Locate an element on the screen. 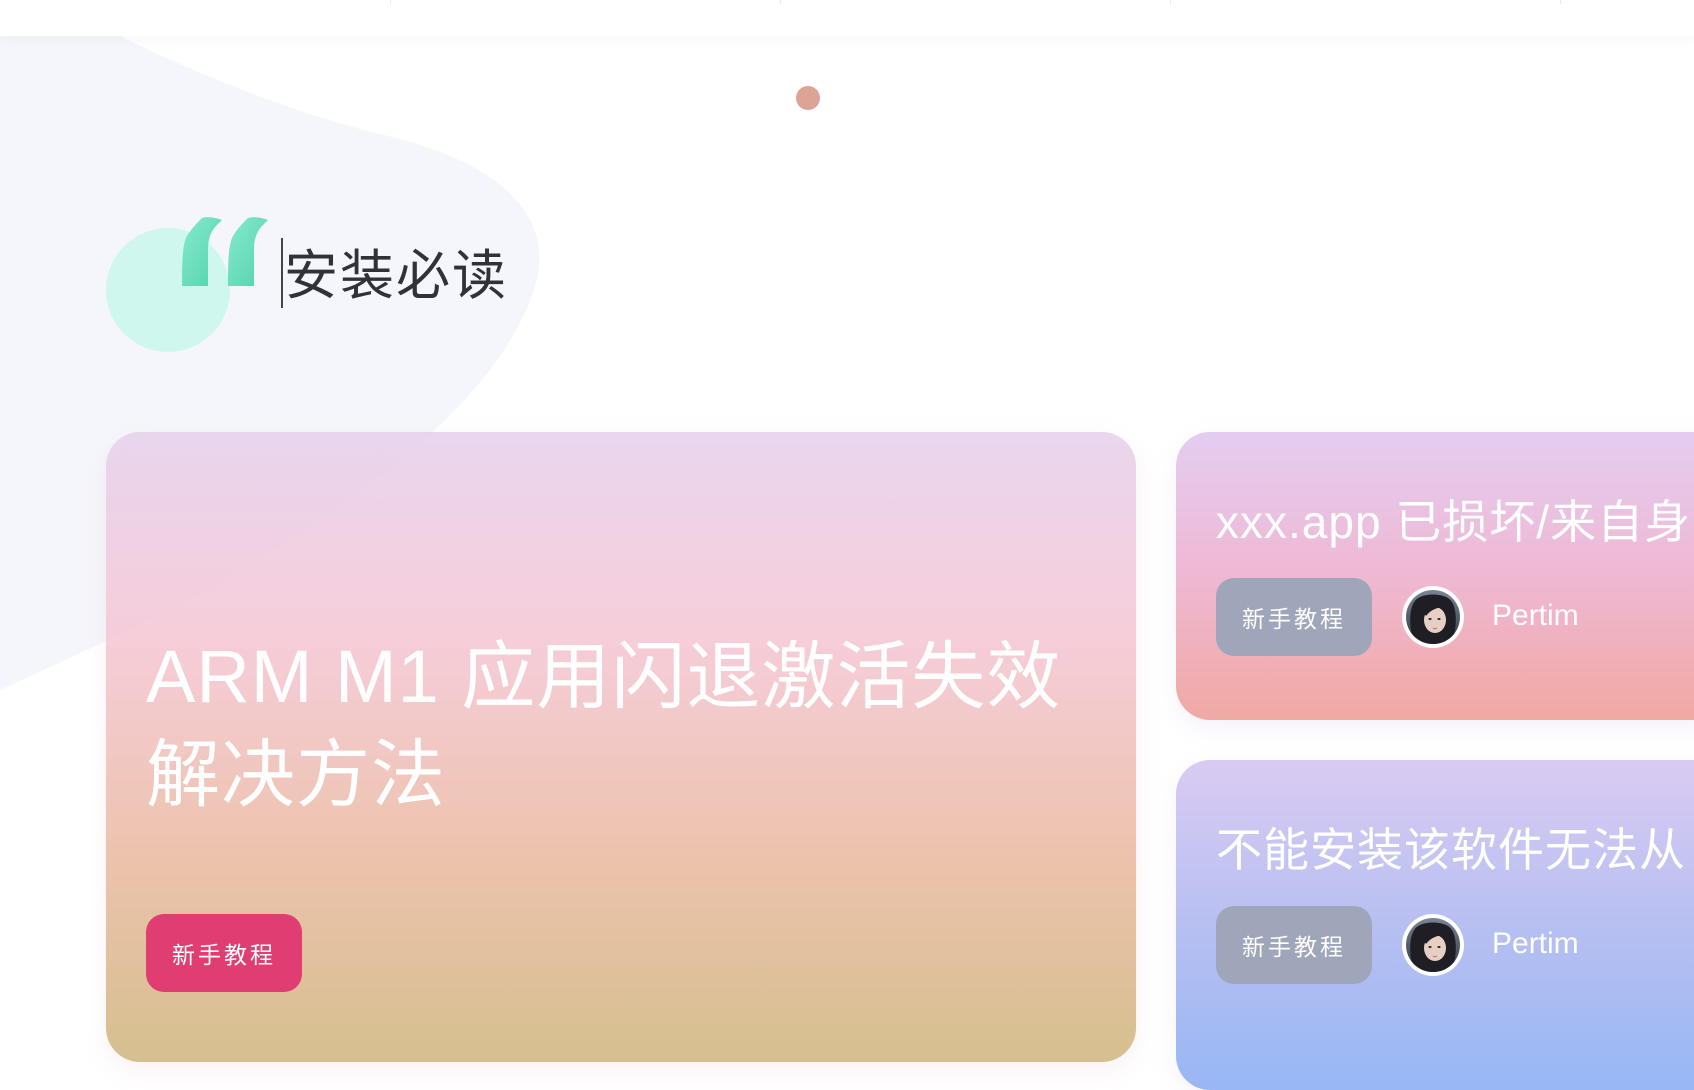 Image resolution: width=1694 pixels, height=1090 pixels. article-card: xxx.app 已损坏/来自身 新手教程 Pertim is located at coordinates (1435, 576).